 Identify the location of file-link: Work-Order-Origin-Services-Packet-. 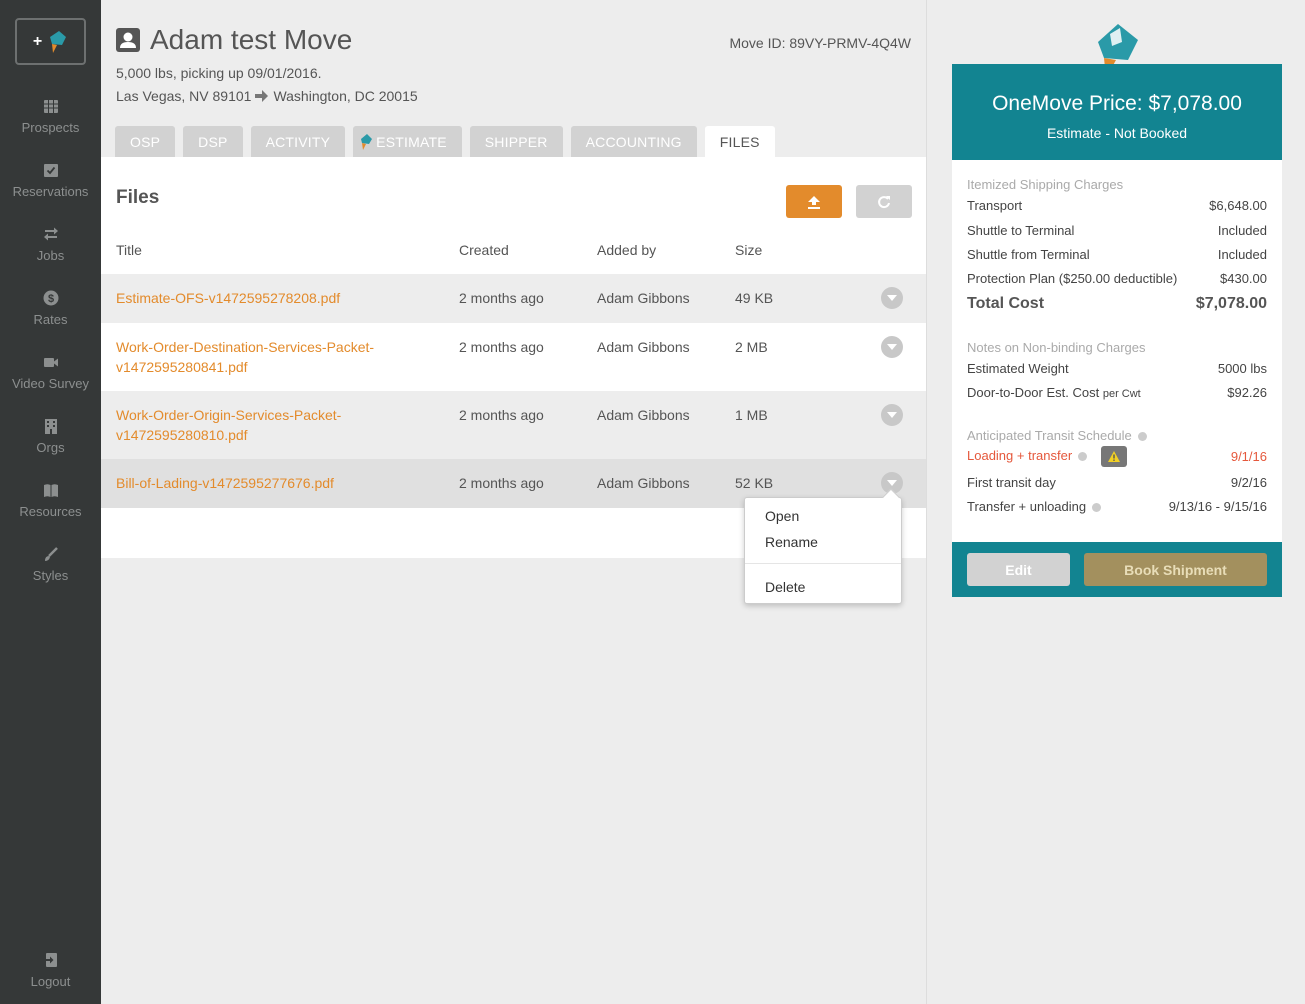
(228, 415).